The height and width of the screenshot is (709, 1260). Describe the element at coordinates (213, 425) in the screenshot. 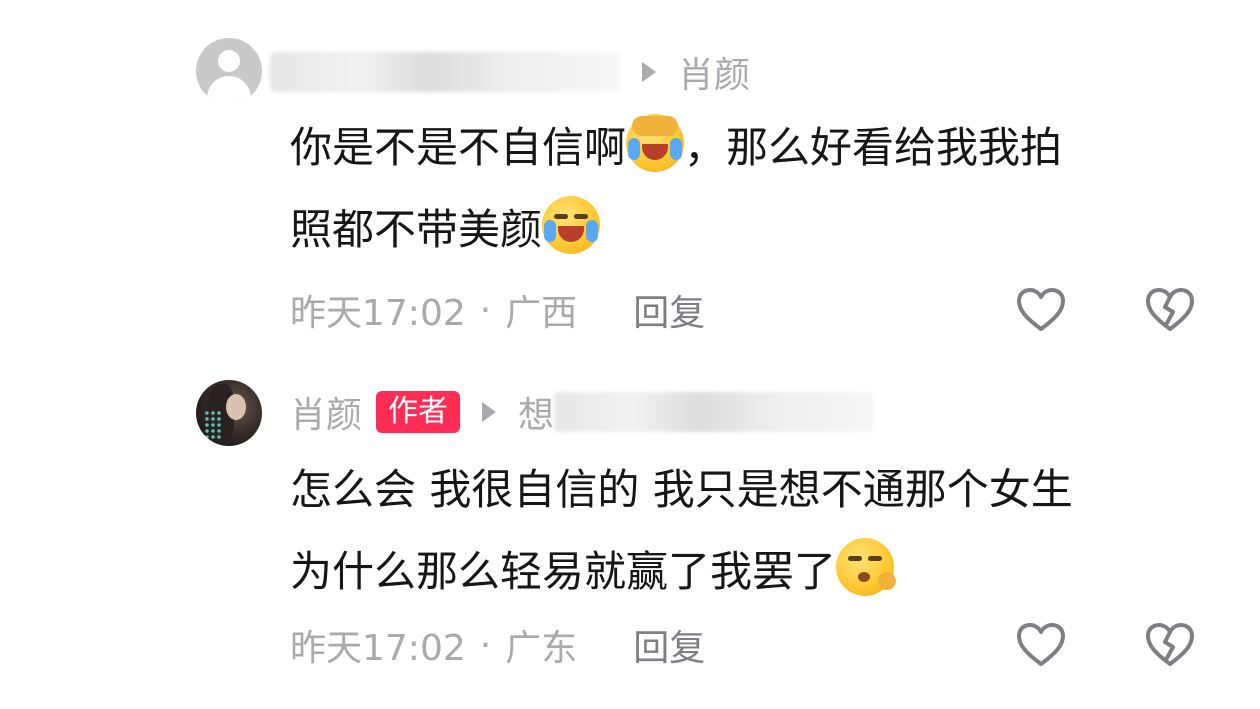

I see `avatar-pattern` at that location.